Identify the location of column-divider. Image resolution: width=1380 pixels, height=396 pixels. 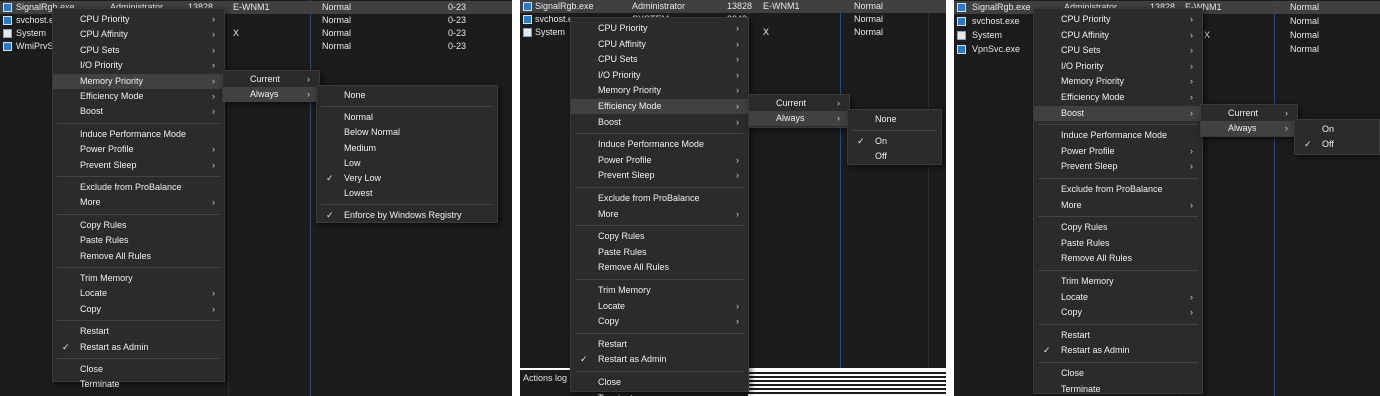
(310, 198).